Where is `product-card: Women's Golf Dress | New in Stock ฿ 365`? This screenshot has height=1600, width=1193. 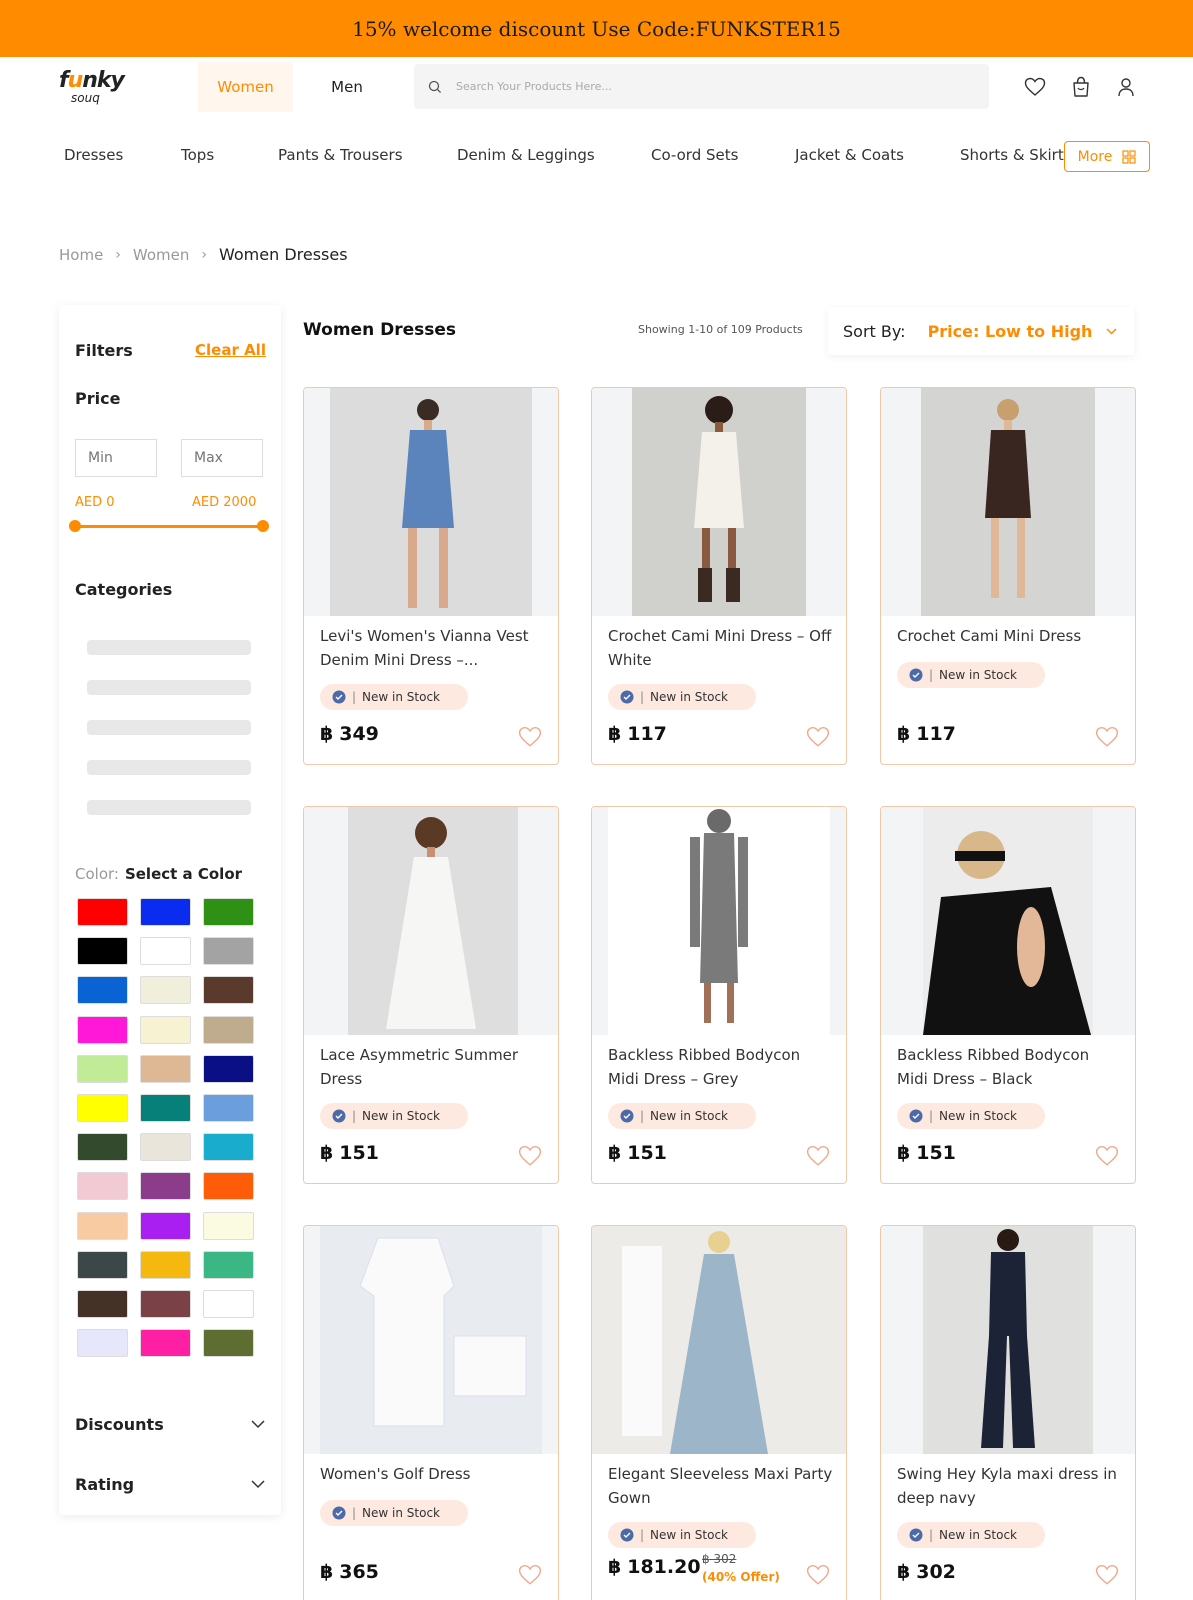 product-card: Women's Golf Dress | New in Stock ฿ 365 is located at coordinates (431, 1412).